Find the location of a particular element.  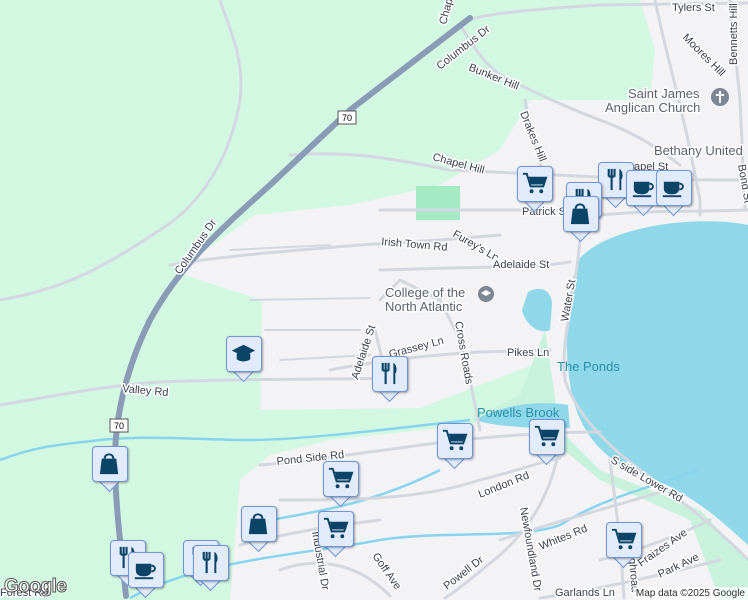

label-tylers-st: Tylers St is located at coordinates (693, 8).